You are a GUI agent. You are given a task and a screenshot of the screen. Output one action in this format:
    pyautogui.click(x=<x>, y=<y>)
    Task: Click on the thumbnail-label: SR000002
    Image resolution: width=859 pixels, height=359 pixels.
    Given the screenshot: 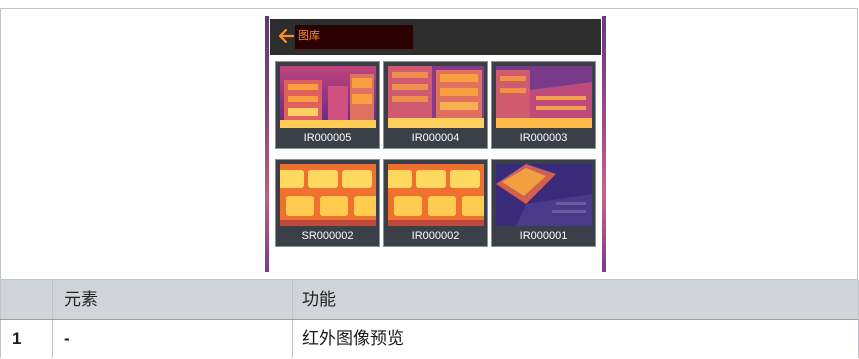 What is the action you would take?
    pyautogui.click(x=327, y=236)
    